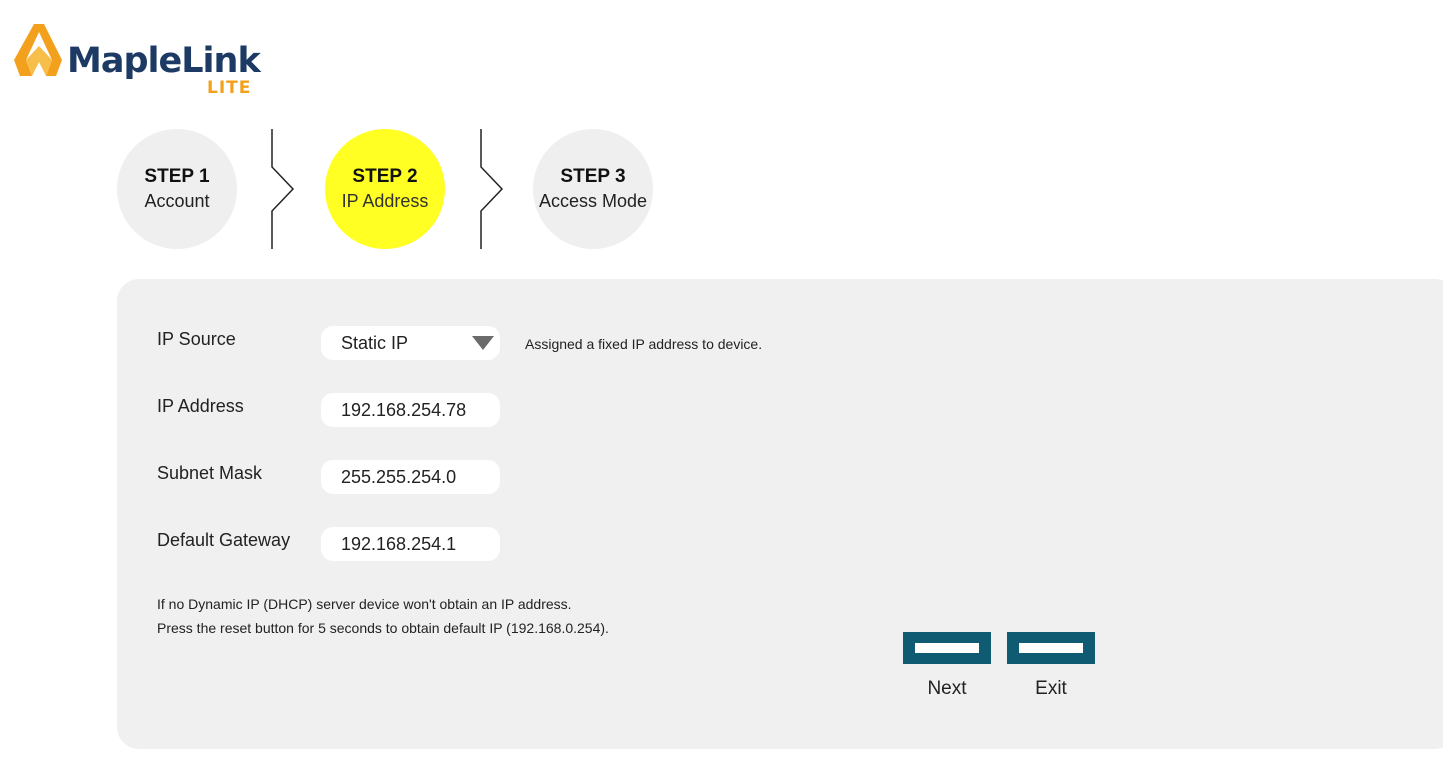  Describe the element at coordinates (210, 473) in the screenshot. I see `subnet-mask-label: Subnet Mask` at that location.